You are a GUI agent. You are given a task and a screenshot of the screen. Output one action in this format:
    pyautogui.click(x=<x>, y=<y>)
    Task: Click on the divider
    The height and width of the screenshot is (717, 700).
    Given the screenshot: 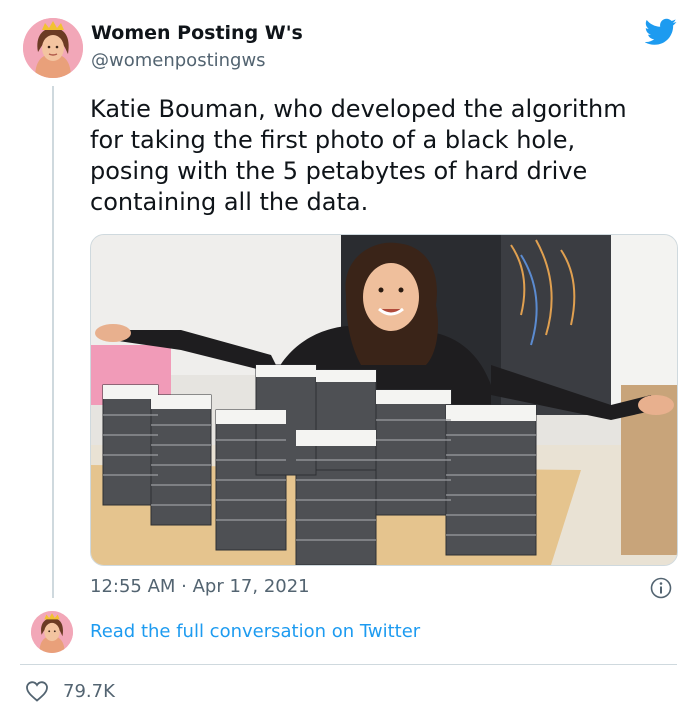 What is the action you would take?
    pyautogui.click(x=348, y=664)
    